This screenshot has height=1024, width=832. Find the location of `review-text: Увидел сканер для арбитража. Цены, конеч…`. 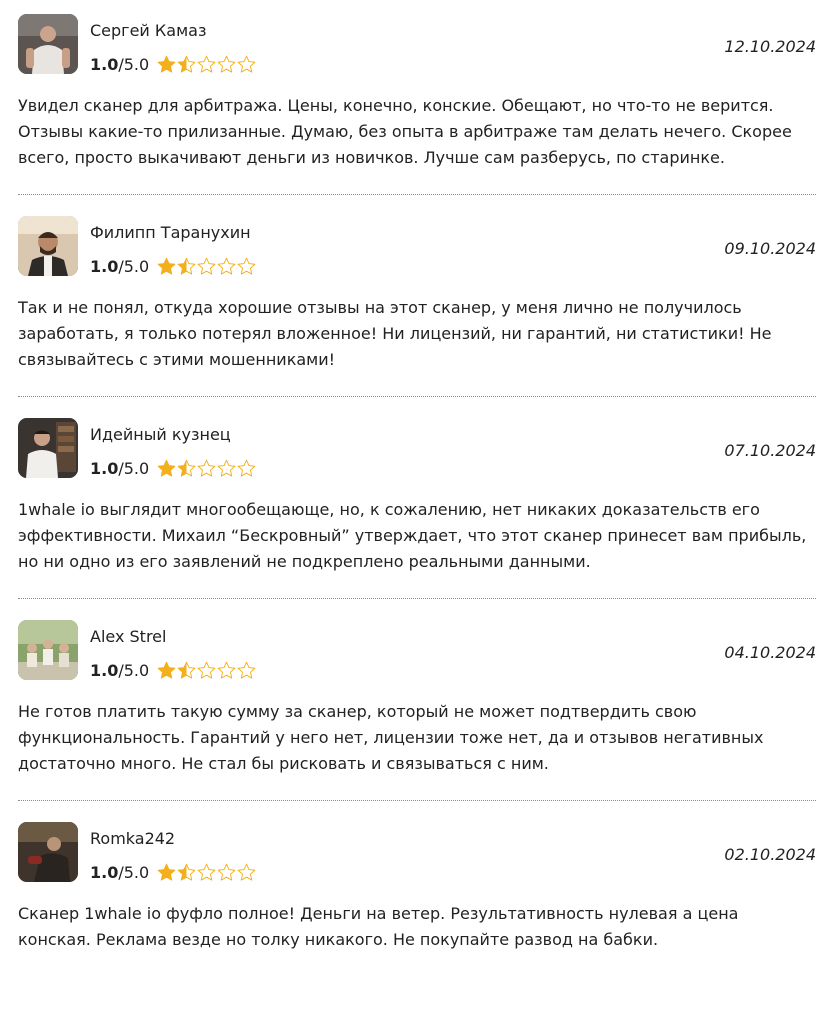

review-text: Увидел сканер для арбитража. Цены, конеч… is located at coordinates (405, 131).